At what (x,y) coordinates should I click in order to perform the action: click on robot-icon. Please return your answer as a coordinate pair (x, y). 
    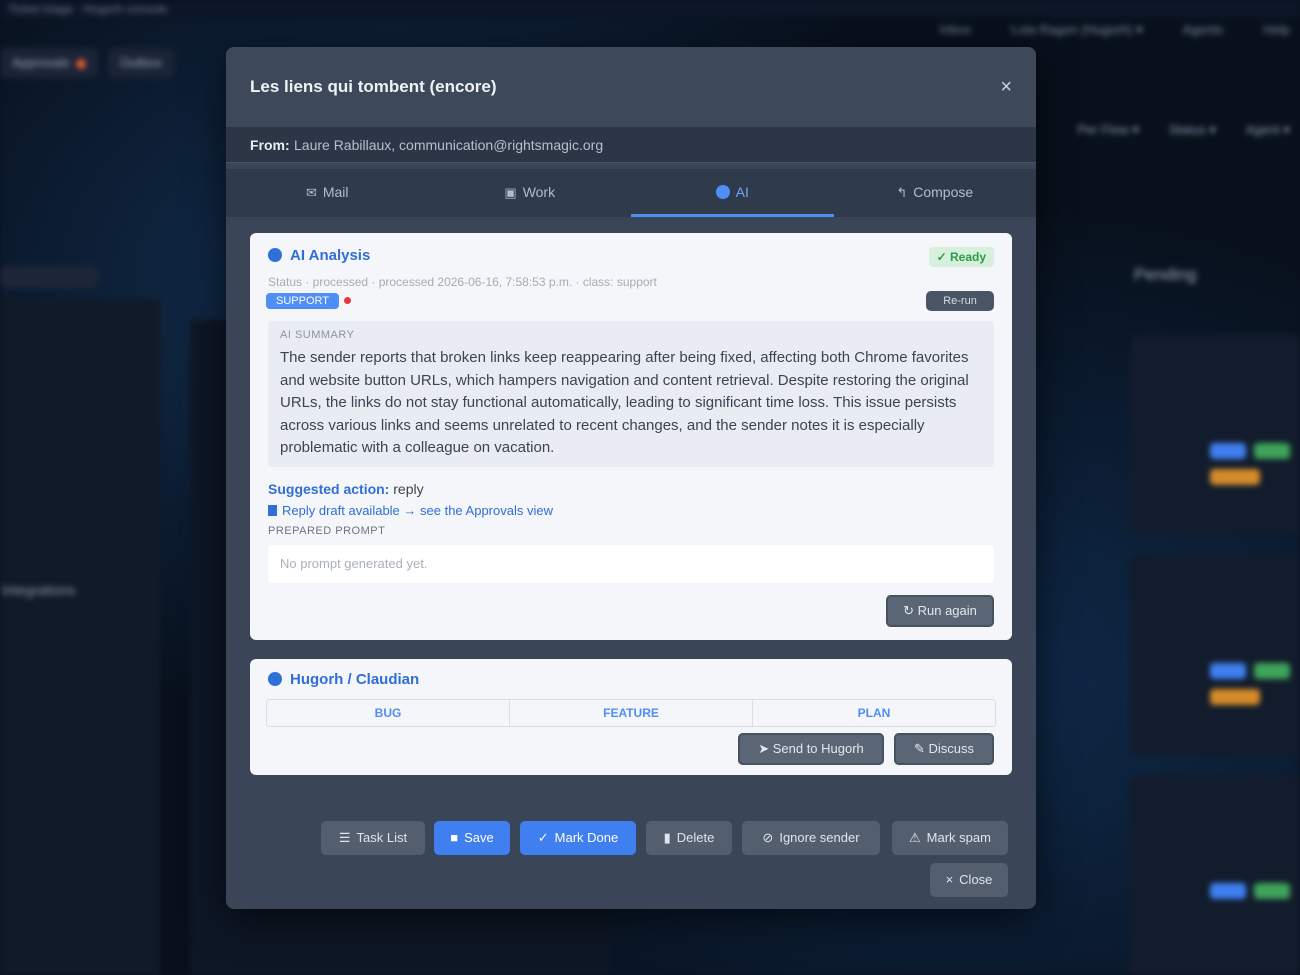
    Looking at the image, I should click on (275, 679).